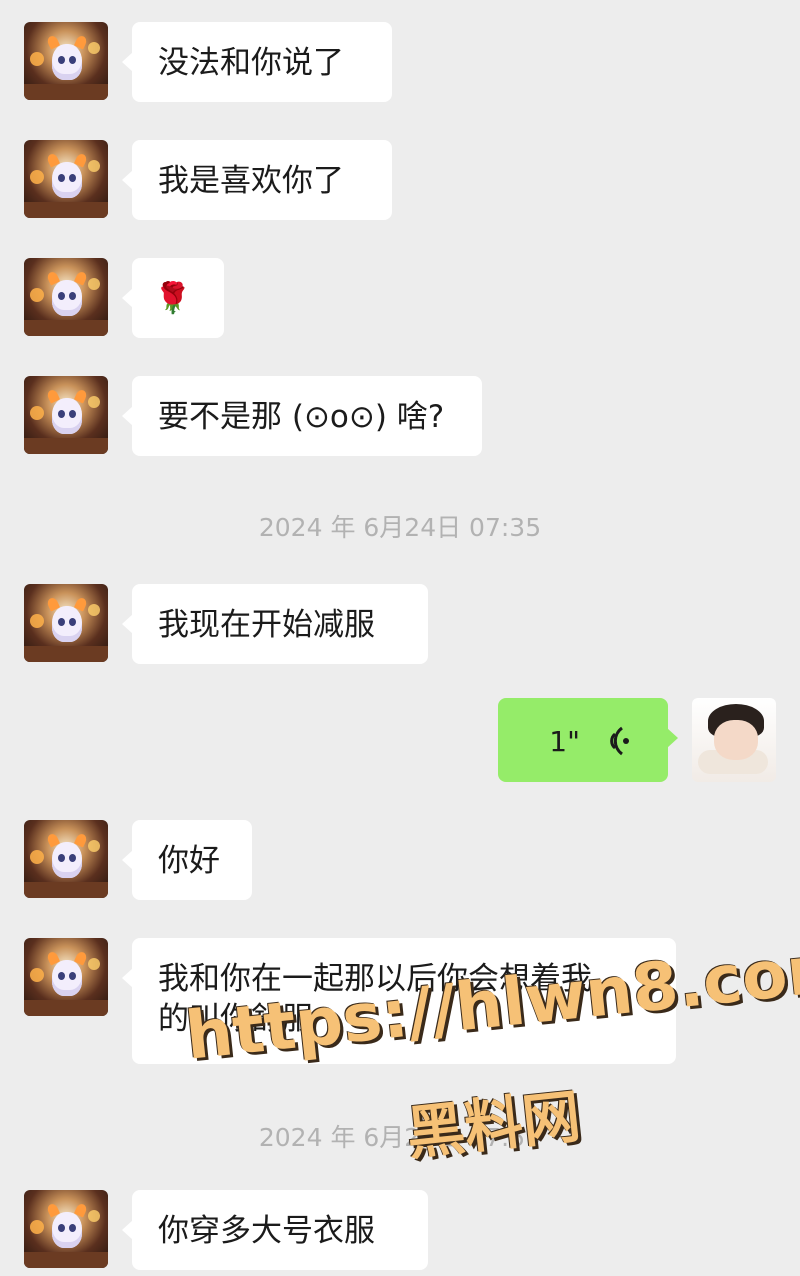  Describe the element at coordinates (266, 1231) in the screenshot. I see `message-text: 你穿多大号衣服` at that location.